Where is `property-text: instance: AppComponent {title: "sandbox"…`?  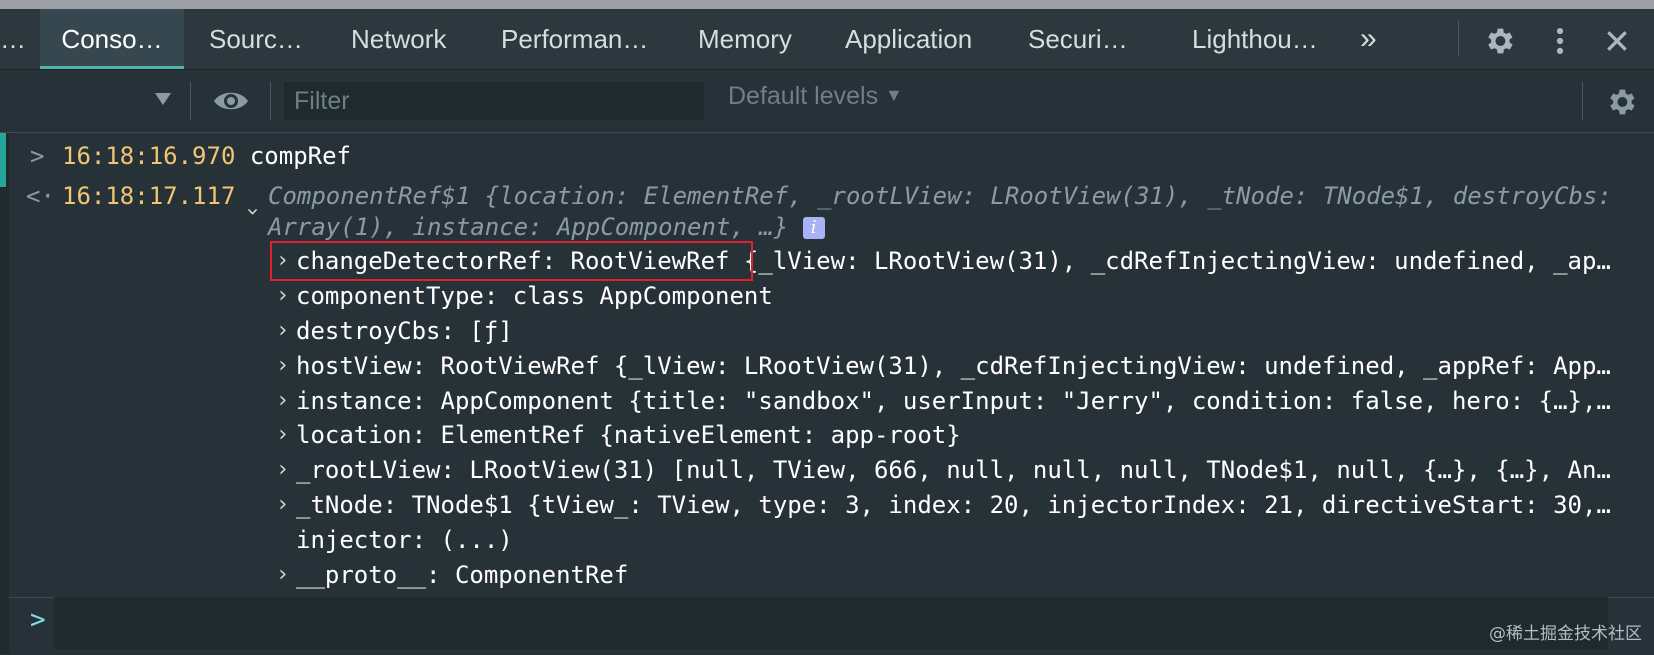
property-text: instance: AppComponent {title: "sandbox"… is located at coordinates (953, 401).